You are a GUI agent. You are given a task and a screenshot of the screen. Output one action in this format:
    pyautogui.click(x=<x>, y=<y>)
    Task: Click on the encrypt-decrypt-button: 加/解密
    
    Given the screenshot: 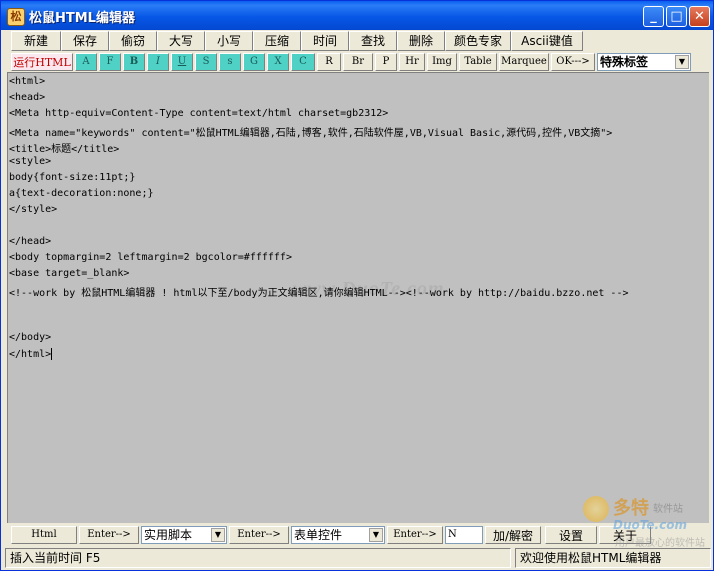 What is the action you would take?
    pyautogui.click(x=513, y=535)
    